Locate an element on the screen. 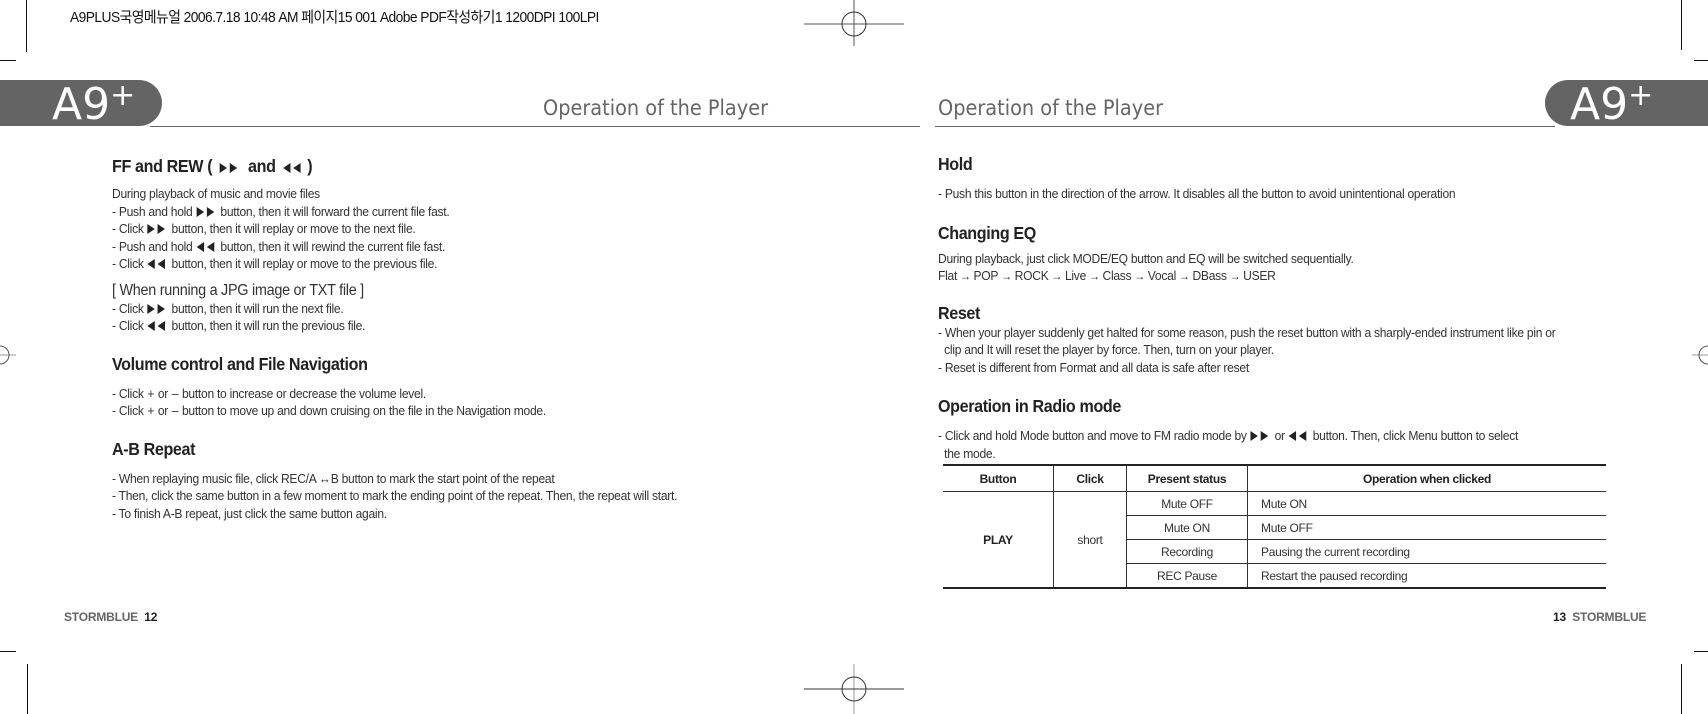  brand-logo-right: A9+ is located at coordinates (1626, 103).